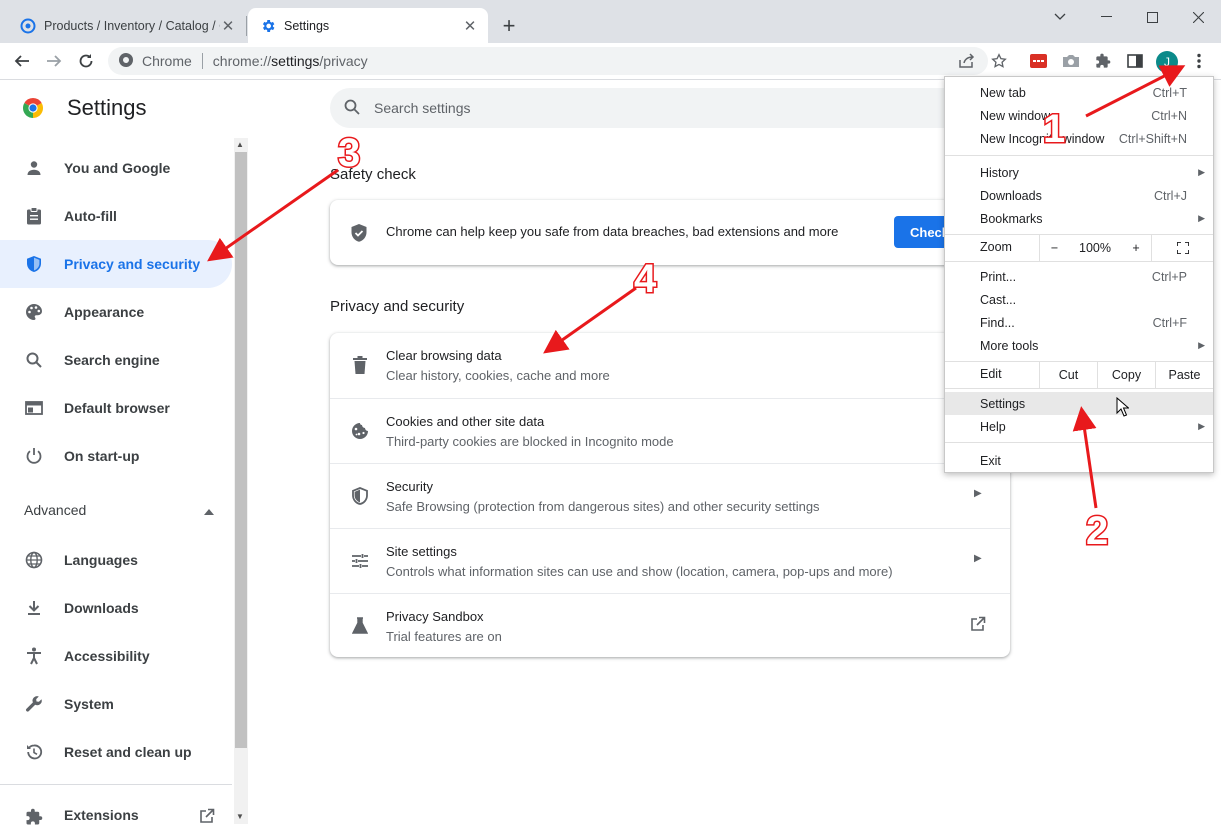 The width and height of the screenshot is (1221, 840). Describe the element at coordinates (22, 61) in the screenshot. I see `back-arrow-icon` at that location.